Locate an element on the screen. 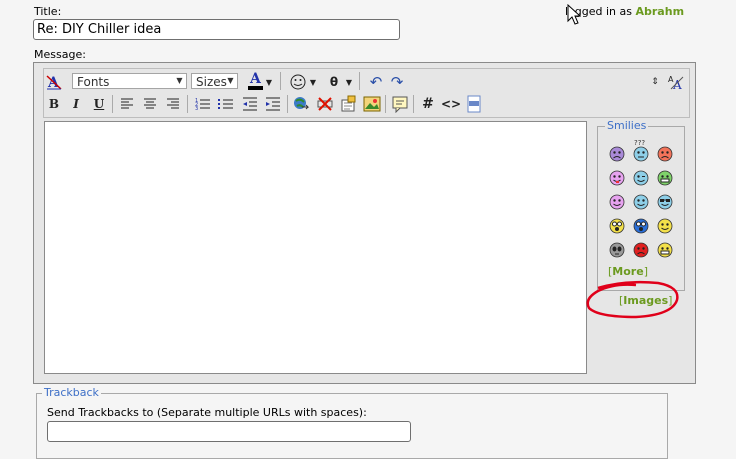  wink-icon is located at coordinates (641, 178).